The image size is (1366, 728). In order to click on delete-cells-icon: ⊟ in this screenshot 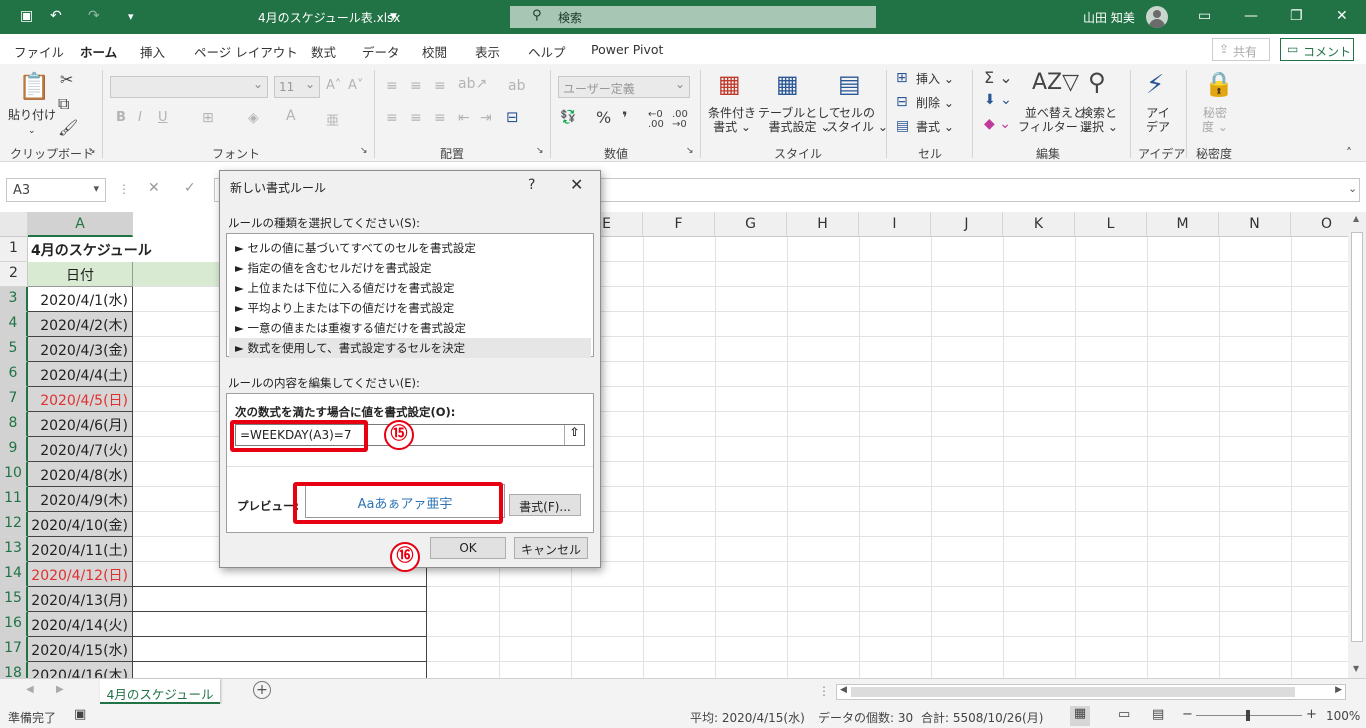, I will do `click(902, 102)`.